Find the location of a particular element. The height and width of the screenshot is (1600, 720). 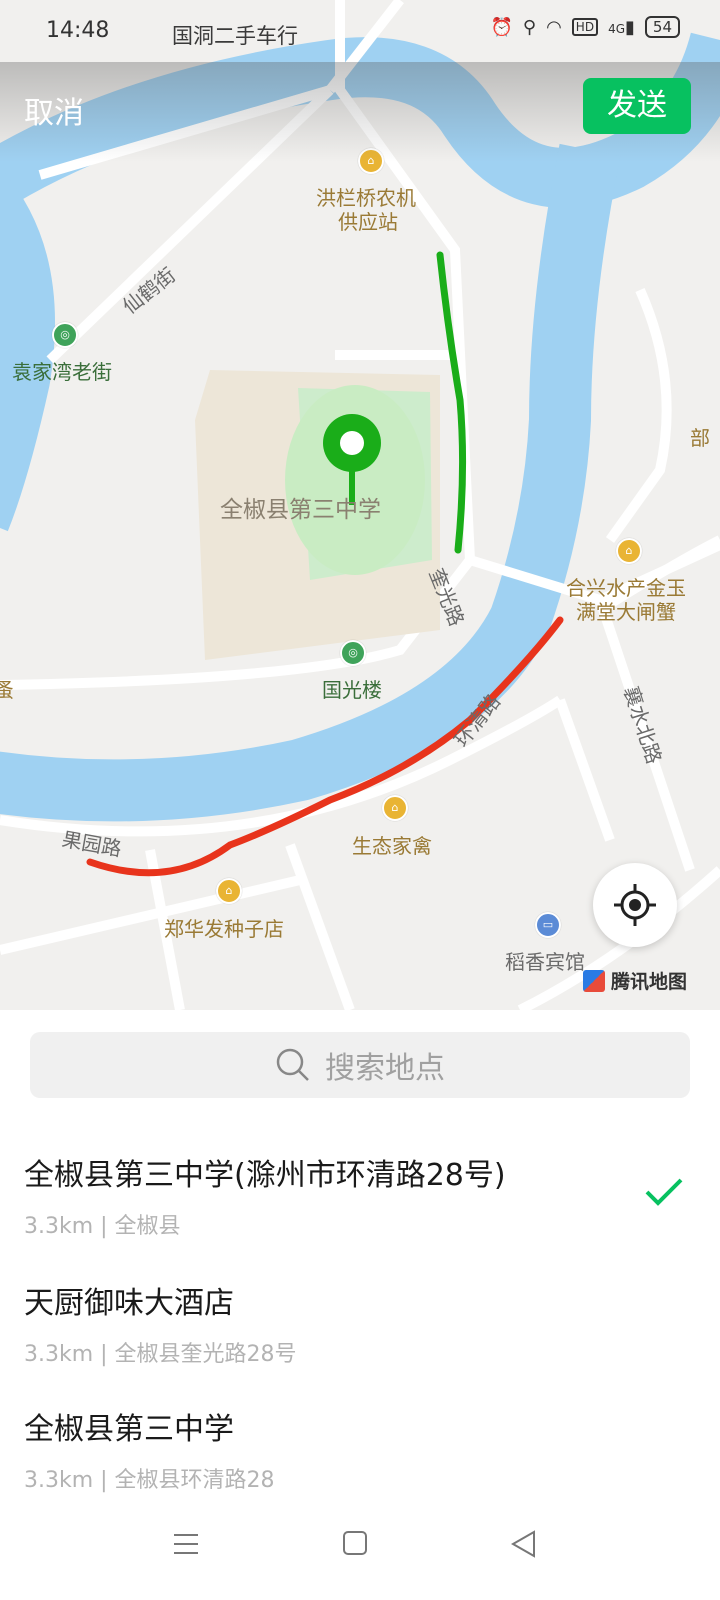

hd-icon: HD is located at coordinates (585, 27).